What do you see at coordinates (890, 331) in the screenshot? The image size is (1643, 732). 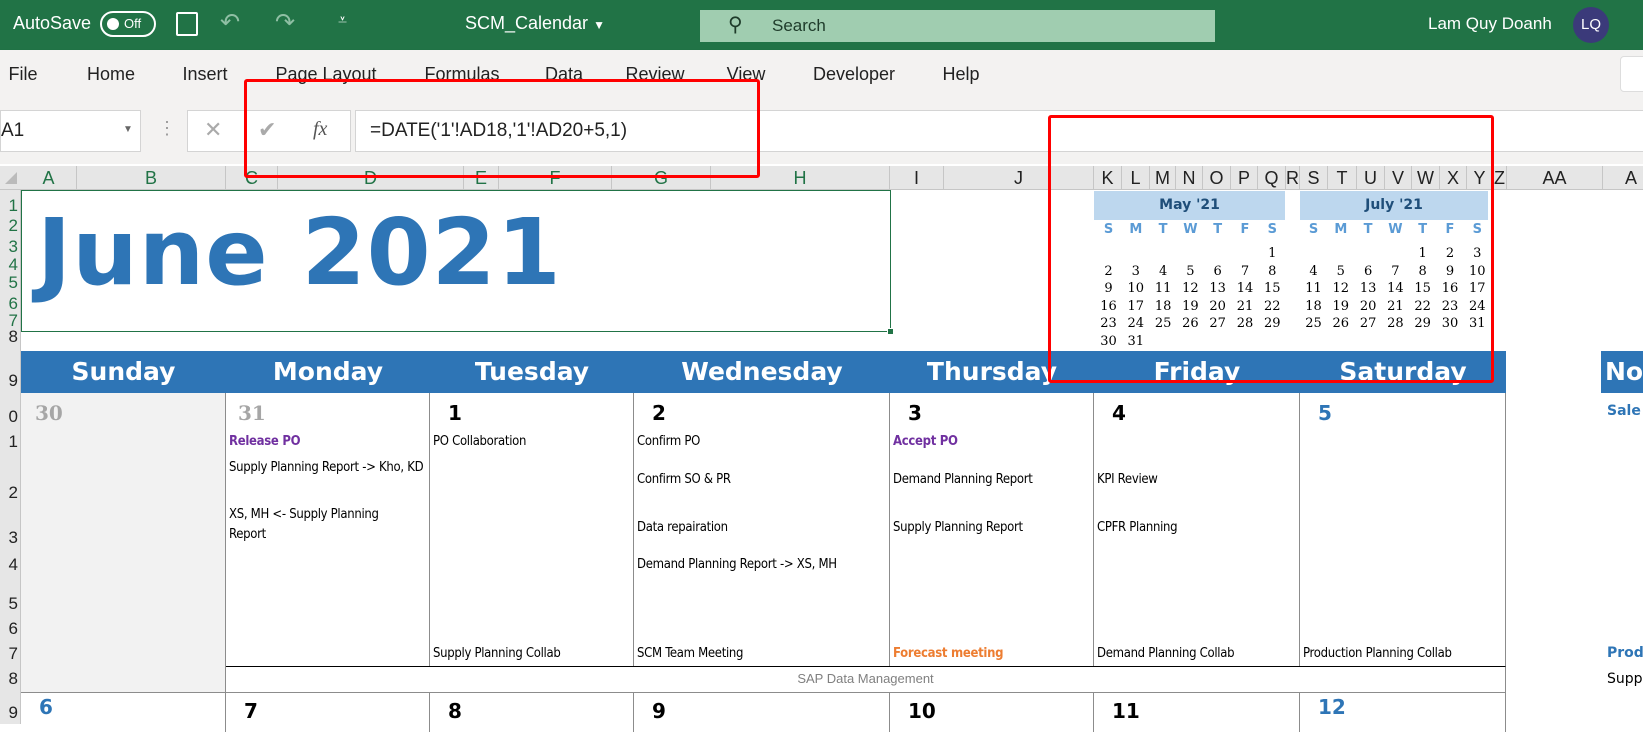 I see `fill-handle` at bounding box center [890, 331].